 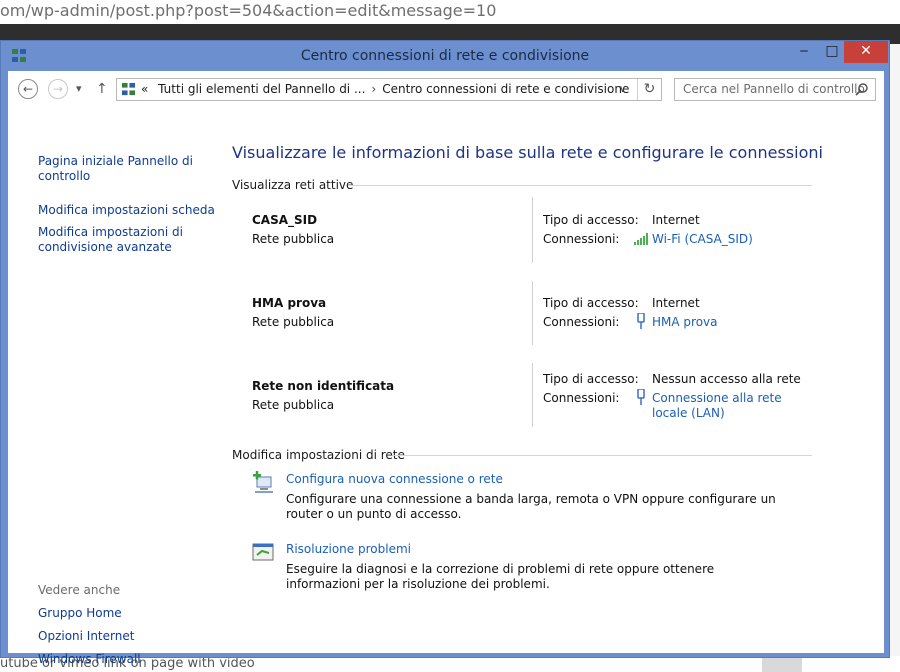 I want to click on control-panel-icon, so click(x=128, y=89).